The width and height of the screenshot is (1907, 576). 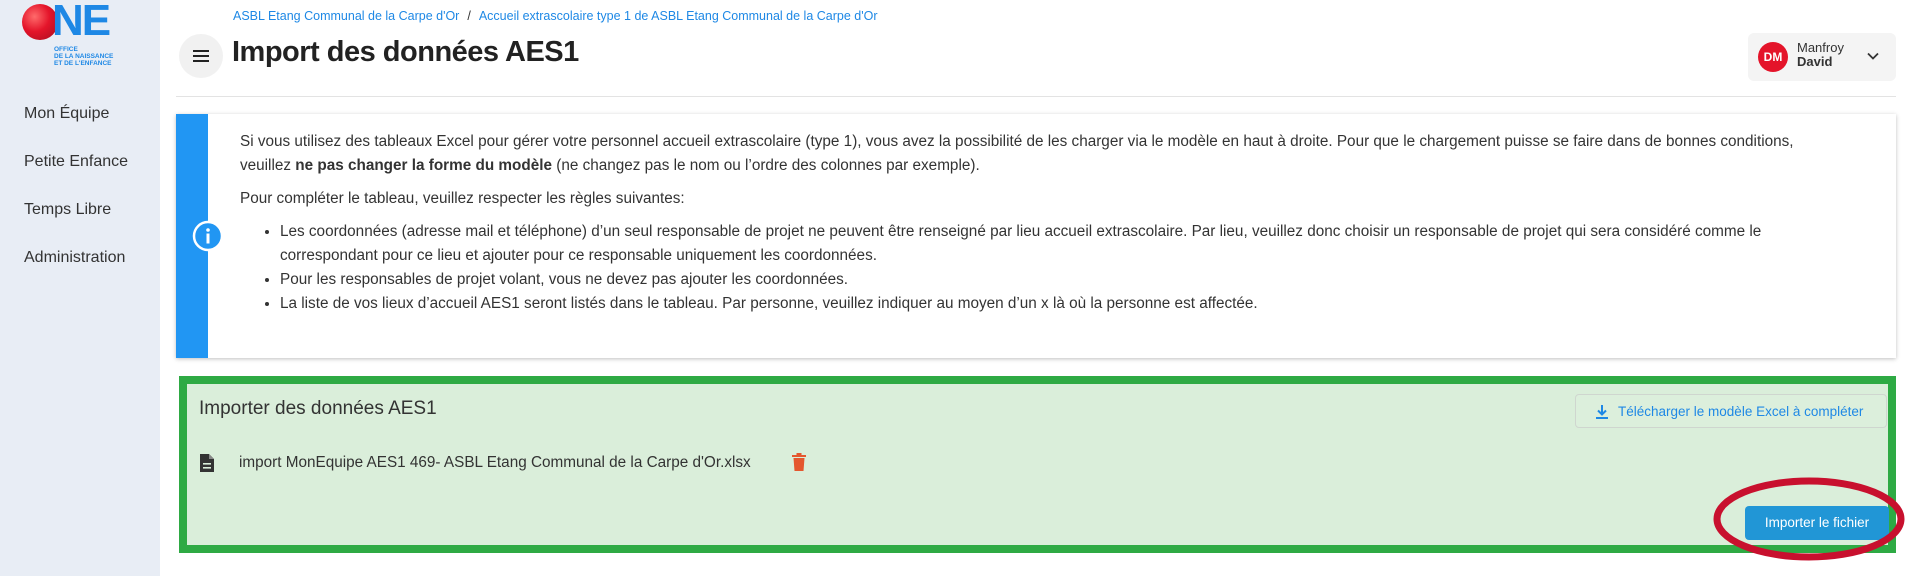 What do you see at coordinates (1036, 96) in the screenshot?
I see `header-divider` at bounding box center [1036, 96].